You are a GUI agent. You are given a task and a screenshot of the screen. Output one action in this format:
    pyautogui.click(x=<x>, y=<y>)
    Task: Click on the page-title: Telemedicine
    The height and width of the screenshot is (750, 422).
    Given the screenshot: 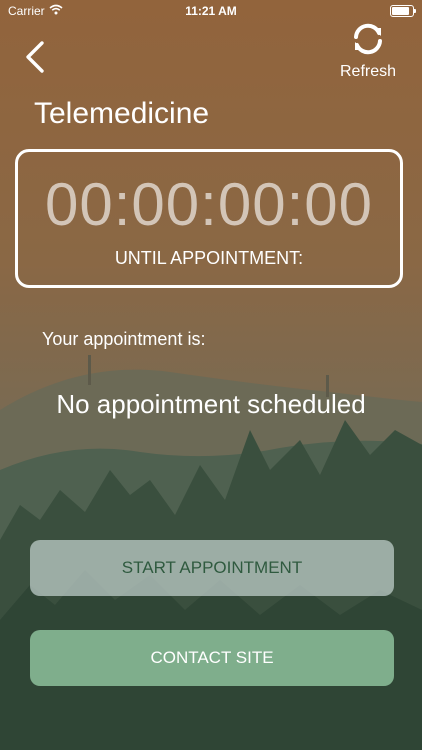 What is the action you would take?
    pyautogui.click(x=122, y=113)
    